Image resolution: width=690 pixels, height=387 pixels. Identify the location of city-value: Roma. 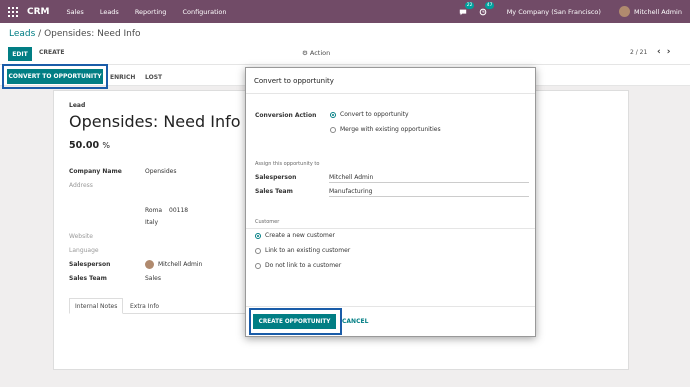
(153, 210).